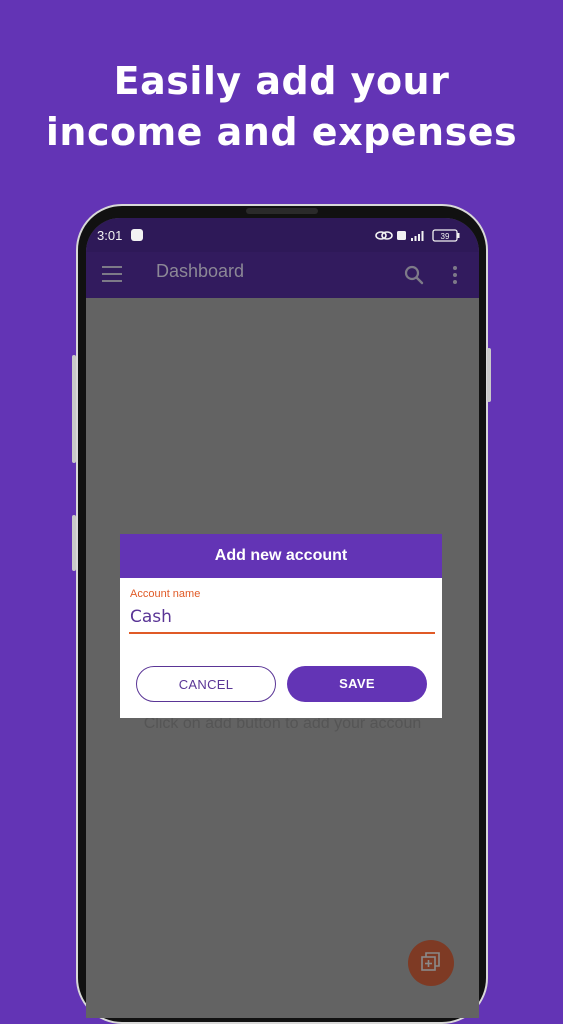 The height and width of the screenshot is (1024, 563). Describe the element at coordinates (281, 132) in the screenshot. I see `headline-line-2: income and expenses` at that location.